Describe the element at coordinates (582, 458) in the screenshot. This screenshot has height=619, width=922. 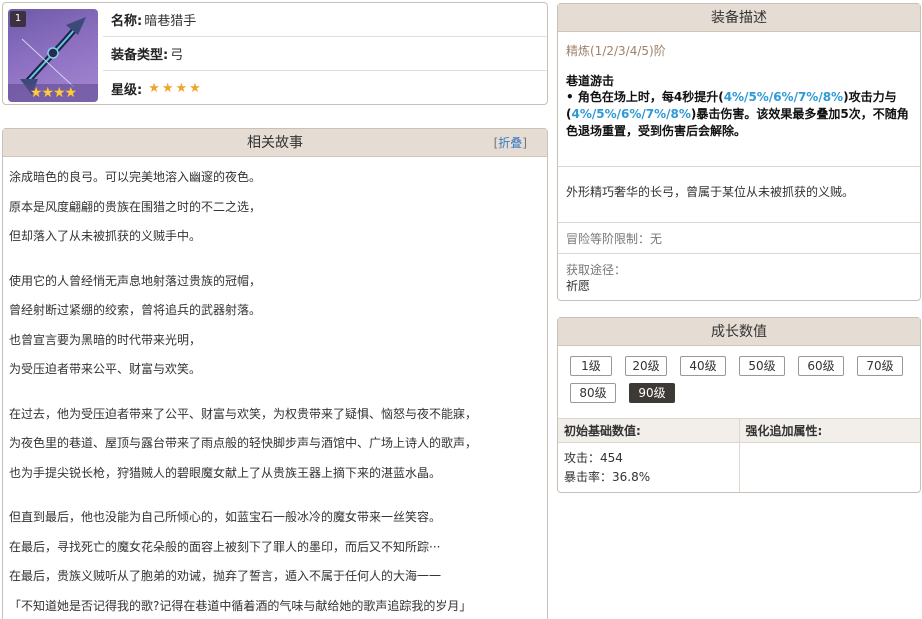
I see `atk-label: 攻击：` at that location.